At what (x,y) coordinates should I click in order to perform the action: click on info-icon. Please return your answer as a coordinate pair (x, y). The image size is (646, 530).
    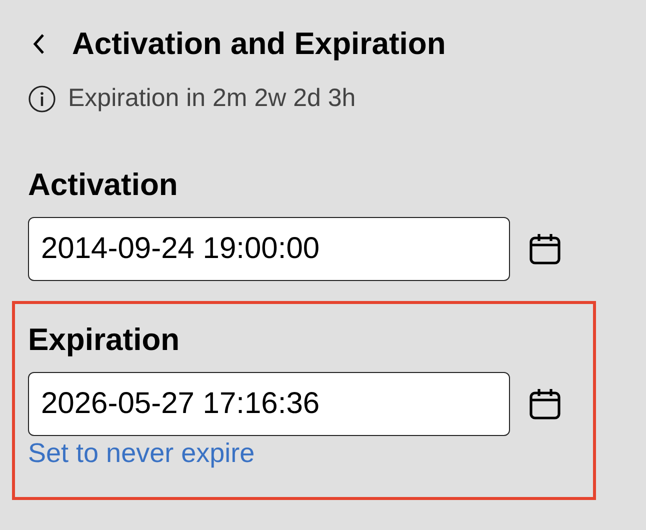
    Looking at the image, I should click on (42, 98).